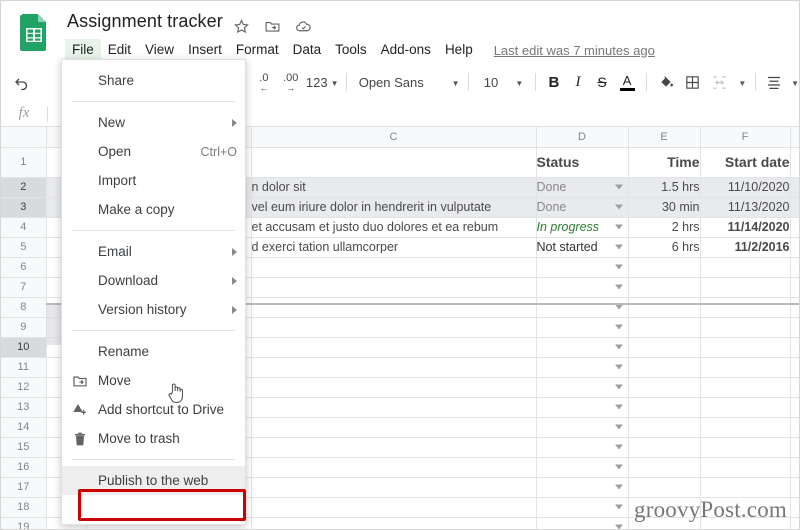  Describe the element at coordinates (153, 80) in the screenshot. I see `menu-item-share: Share` at that location.